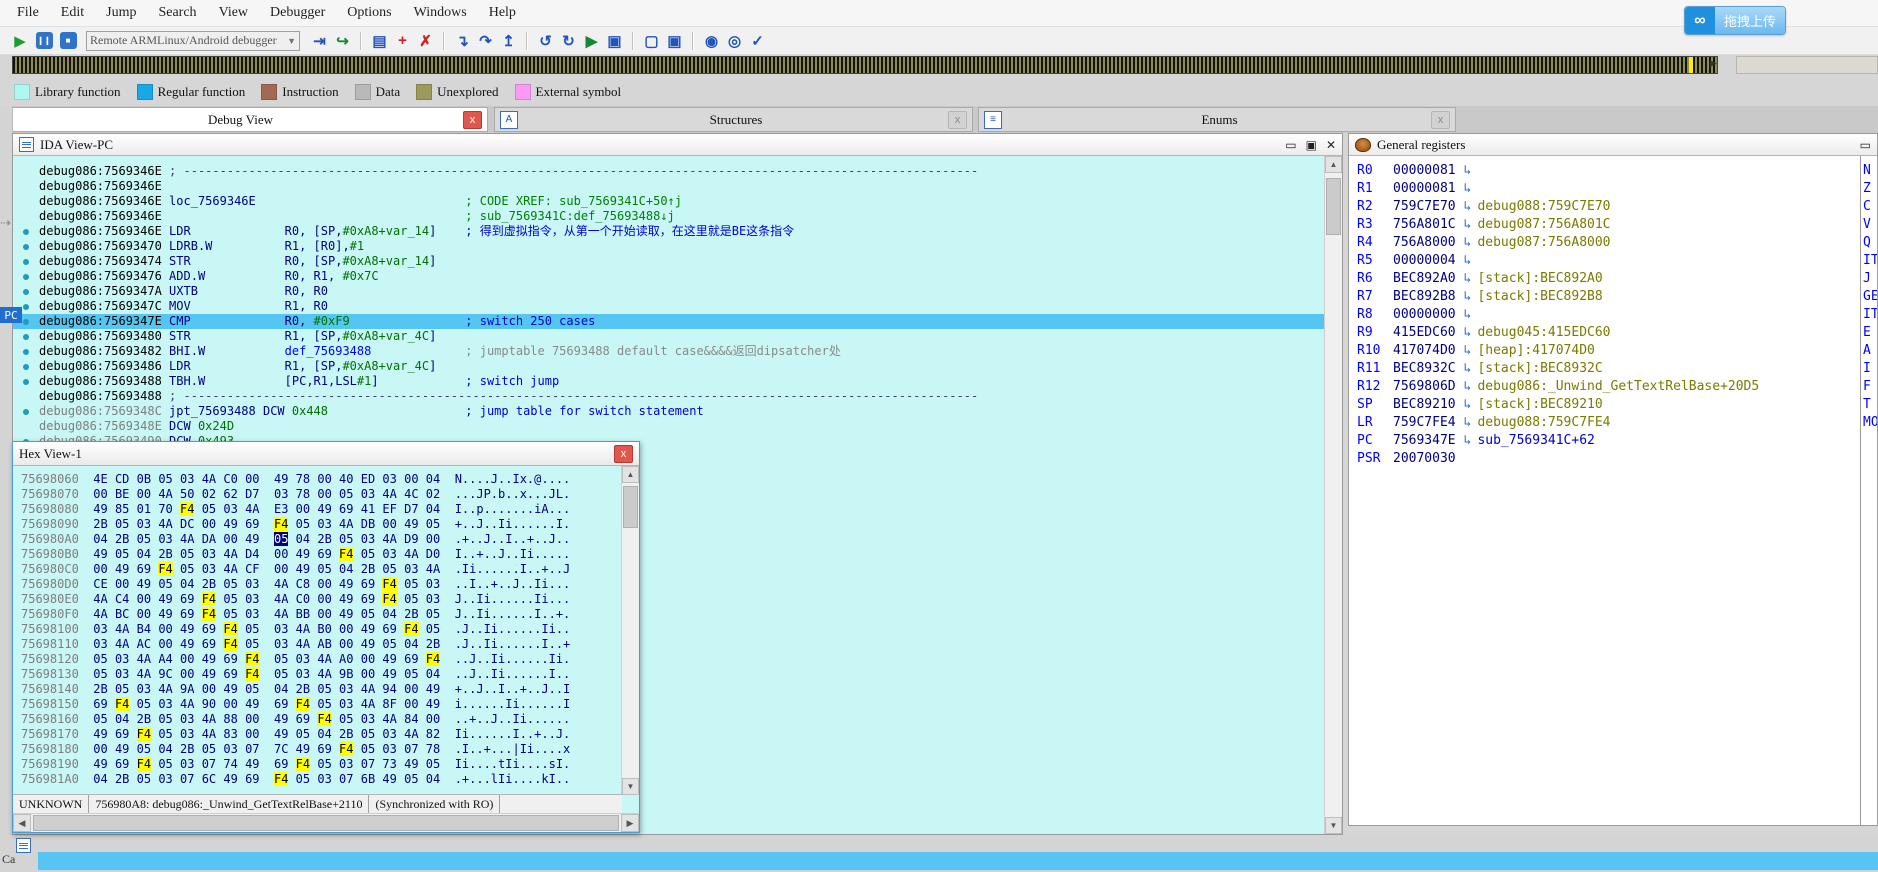  Describe the element at coordinates (669, 426) in the screenshot. I see `disasm-line: debug086:7569348E DCW 0x24D` at that location.